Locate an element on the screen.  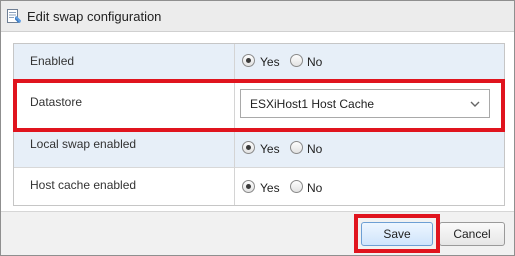
enabled-yes-radio is located at coordinates (248, 60).